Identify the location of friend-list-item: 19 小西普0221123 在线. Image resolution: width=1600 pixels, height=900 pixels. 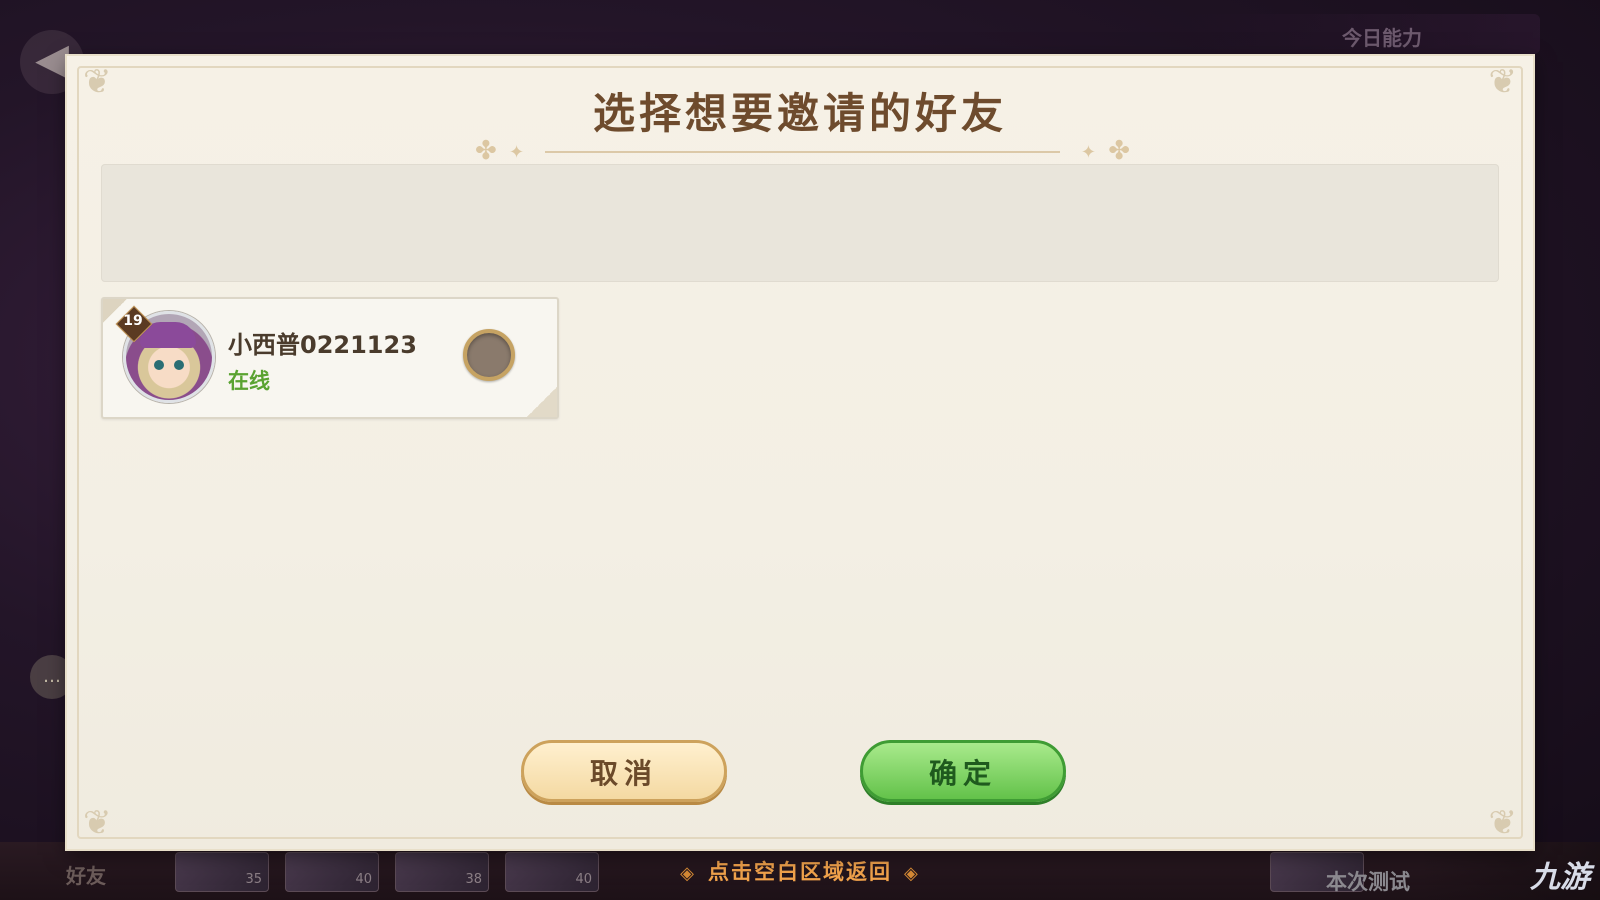
(330, 358).